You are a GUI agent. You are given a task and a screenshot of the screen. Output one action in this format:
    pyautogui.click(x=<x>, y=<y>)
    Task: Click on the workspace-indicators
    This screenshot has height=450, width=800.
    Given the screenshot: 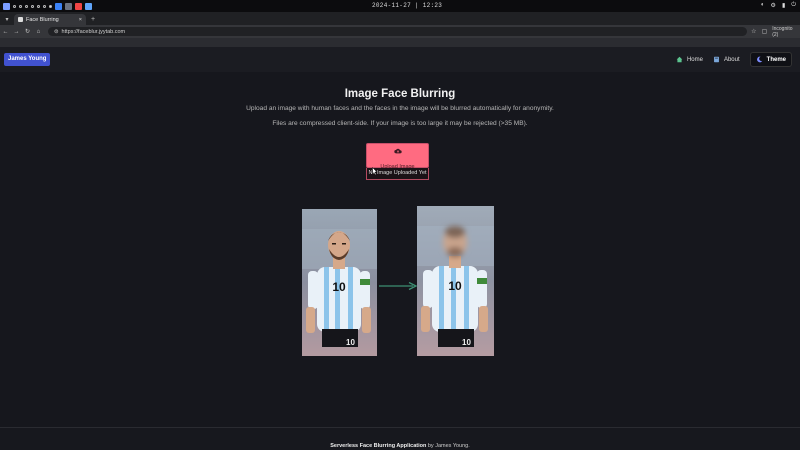 What is the action you would take?
    pyautogui.click(x=46, y=6)
    